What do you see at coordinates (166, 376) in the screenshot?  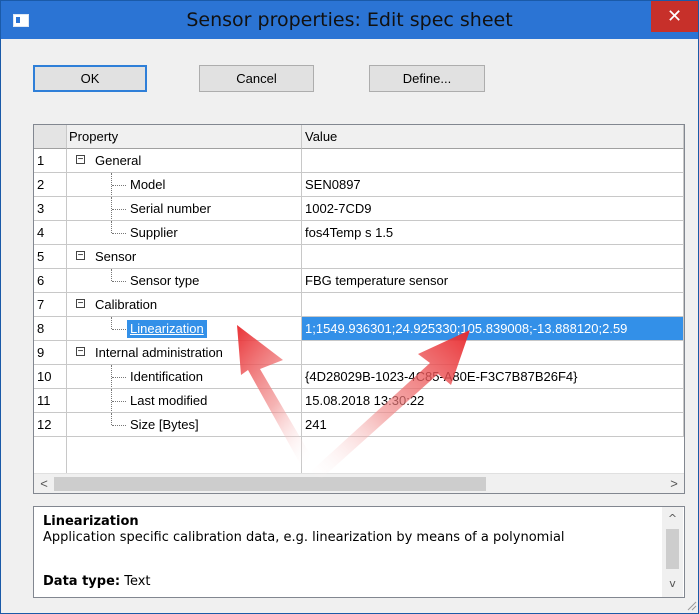 I see `property-label: Identification` at bounding box center [166, 376].